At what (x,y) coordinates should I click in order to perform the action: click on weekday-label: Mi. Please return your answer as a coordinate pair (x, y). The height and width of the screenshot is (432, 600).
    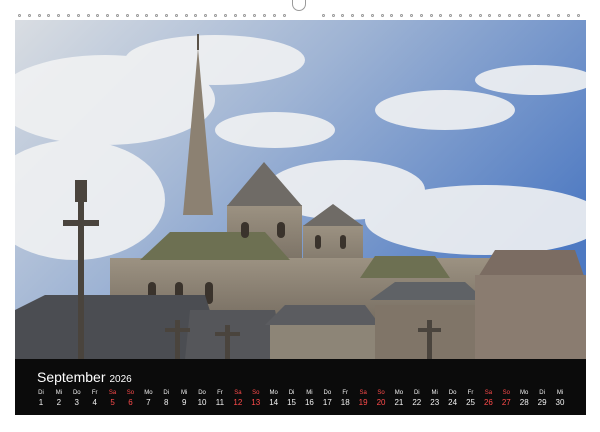
    Looking at the image, I should click on (560, 393).